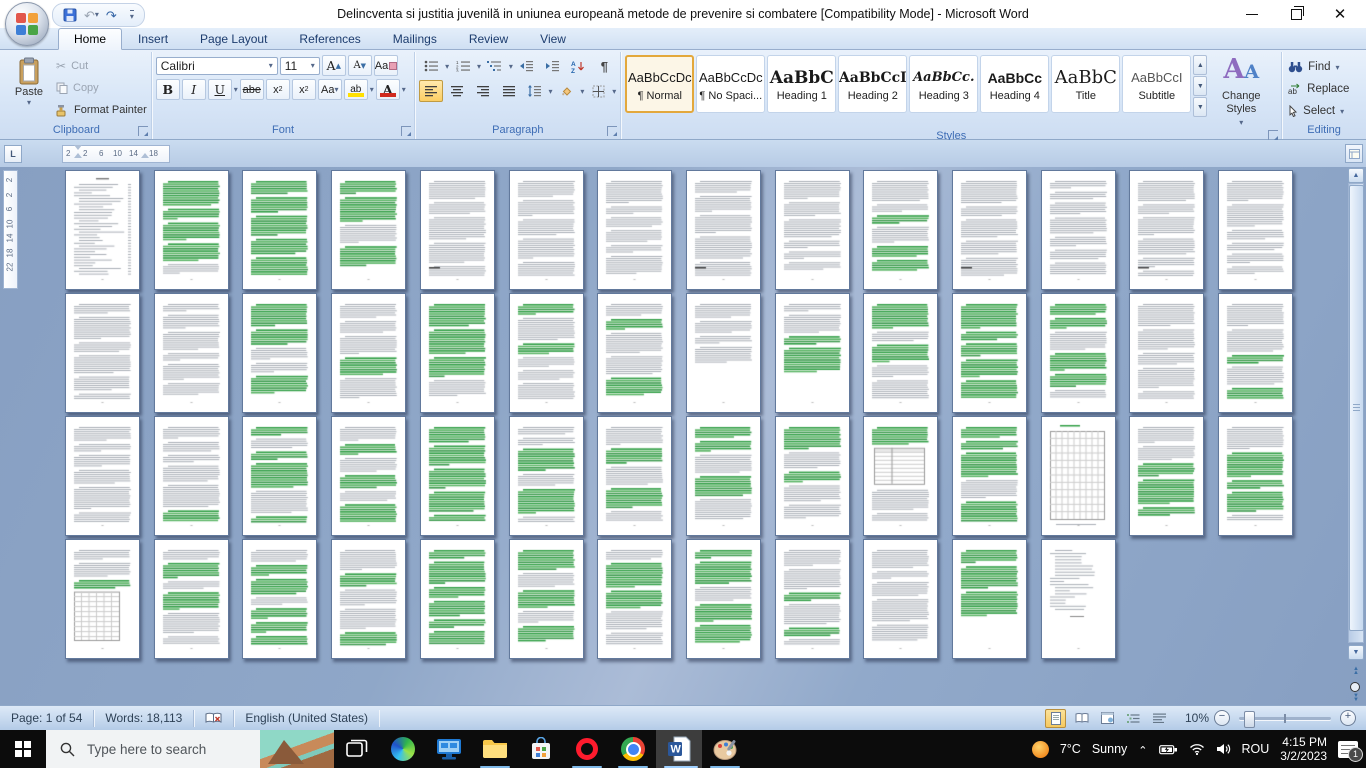 Image resolution: width=1366 pixels, height=768 pixels. What do you see at coordinates (567, 91) in the screenshot?
I see `shading-button` at bounding box center [567, 91].